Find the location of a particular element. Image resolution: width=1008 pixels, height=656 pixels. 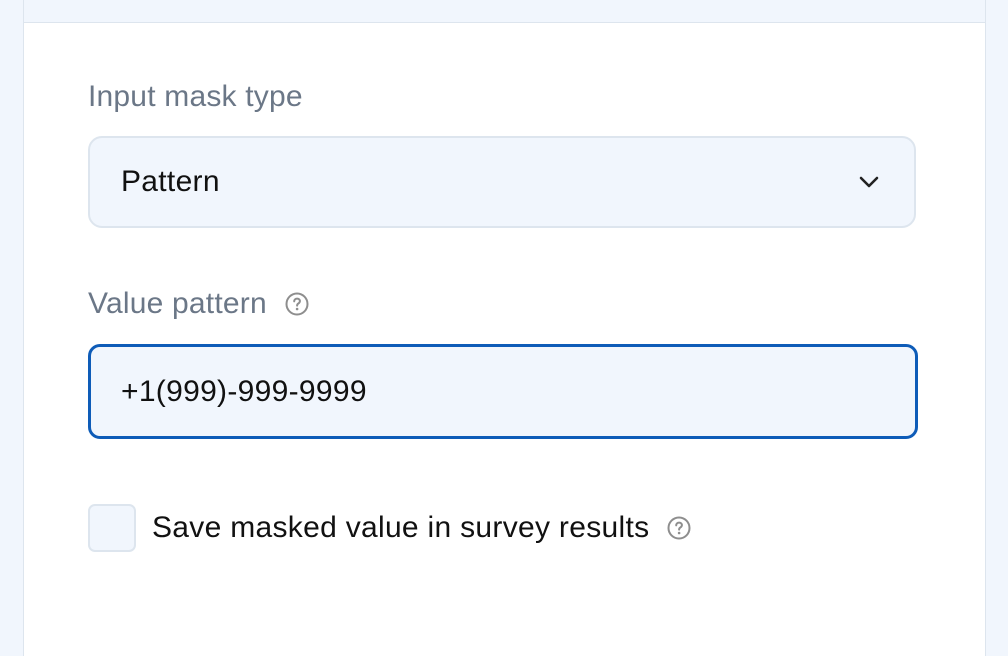

panel-header-band is located at coordinates (504, 11).